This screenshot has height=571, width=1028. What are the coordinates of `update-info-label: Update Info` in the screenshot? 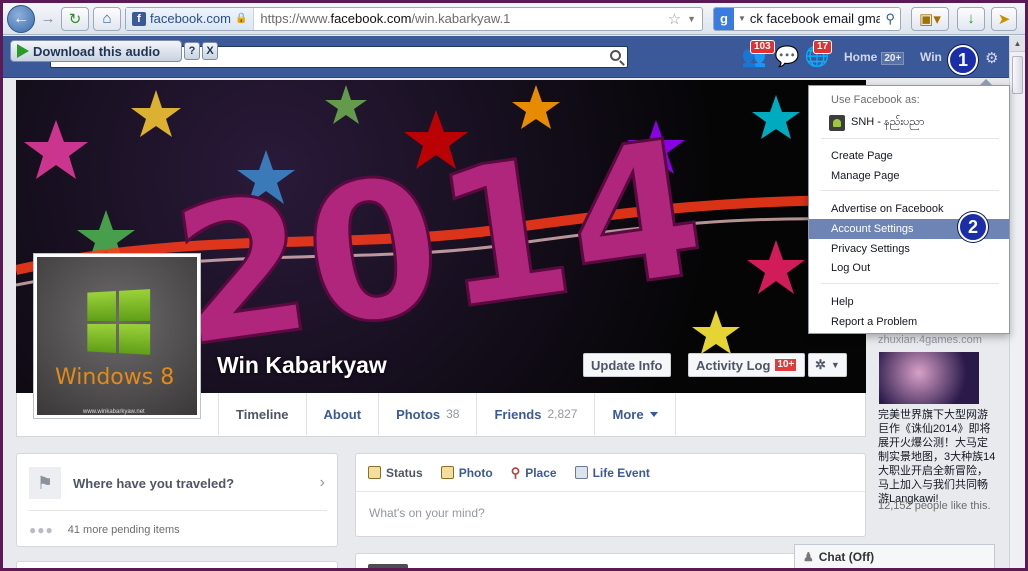 It's located at (627, 365).